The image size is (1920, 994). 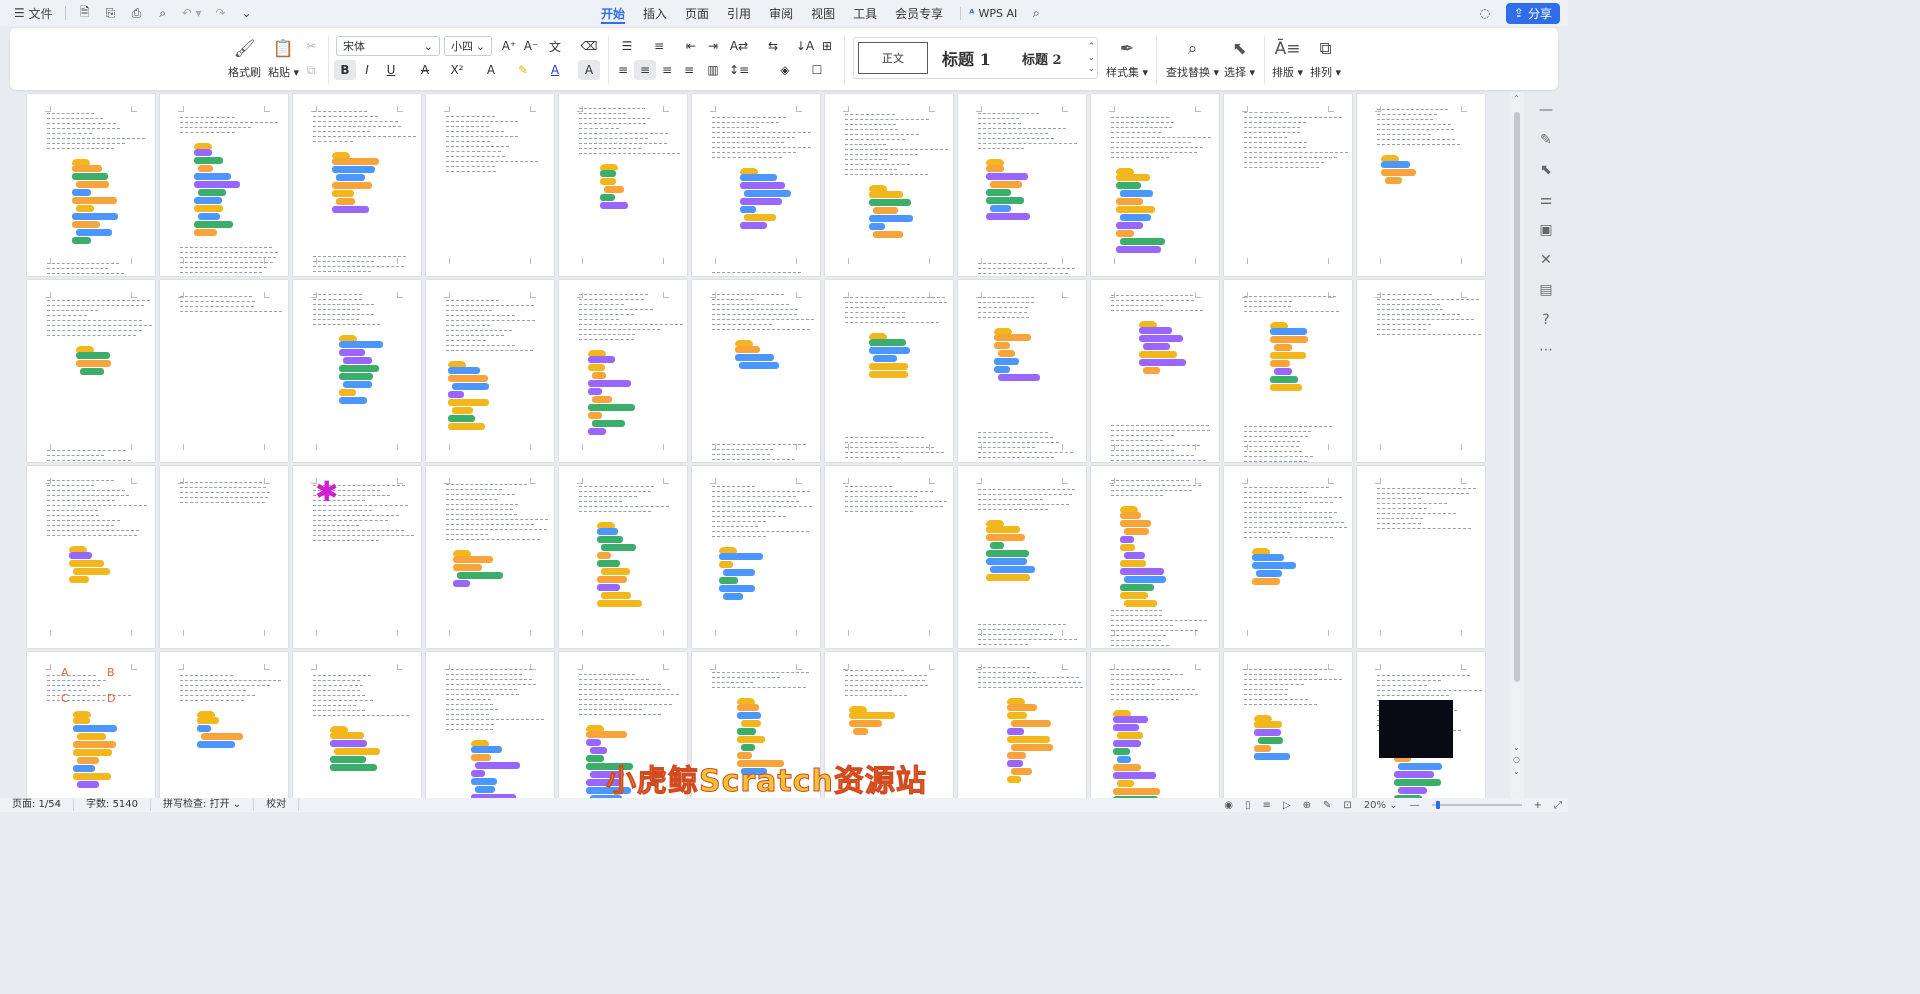 I want to click on line-break-icon: ⇆, so click(x=773, y=46).